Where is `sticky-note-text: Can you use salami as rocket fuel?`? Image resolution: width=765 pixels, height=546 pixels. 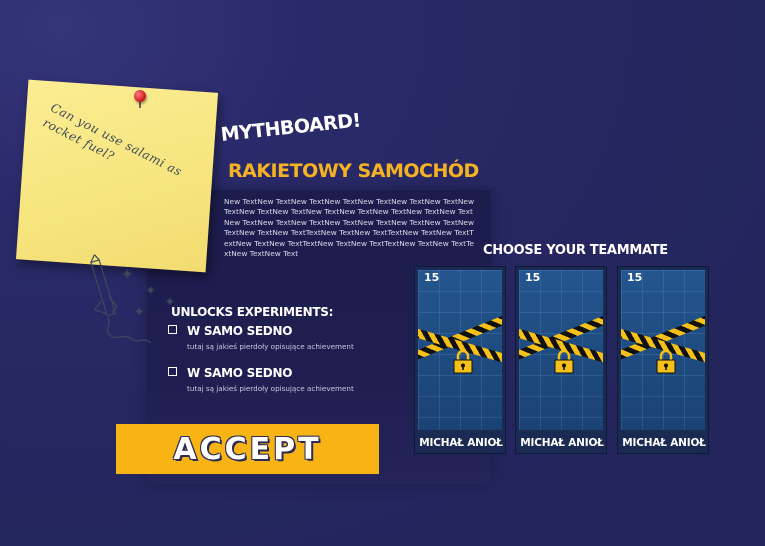
sticky-note-text: Can you use salami as rocket fuel? is located at coordinates (112, 139).